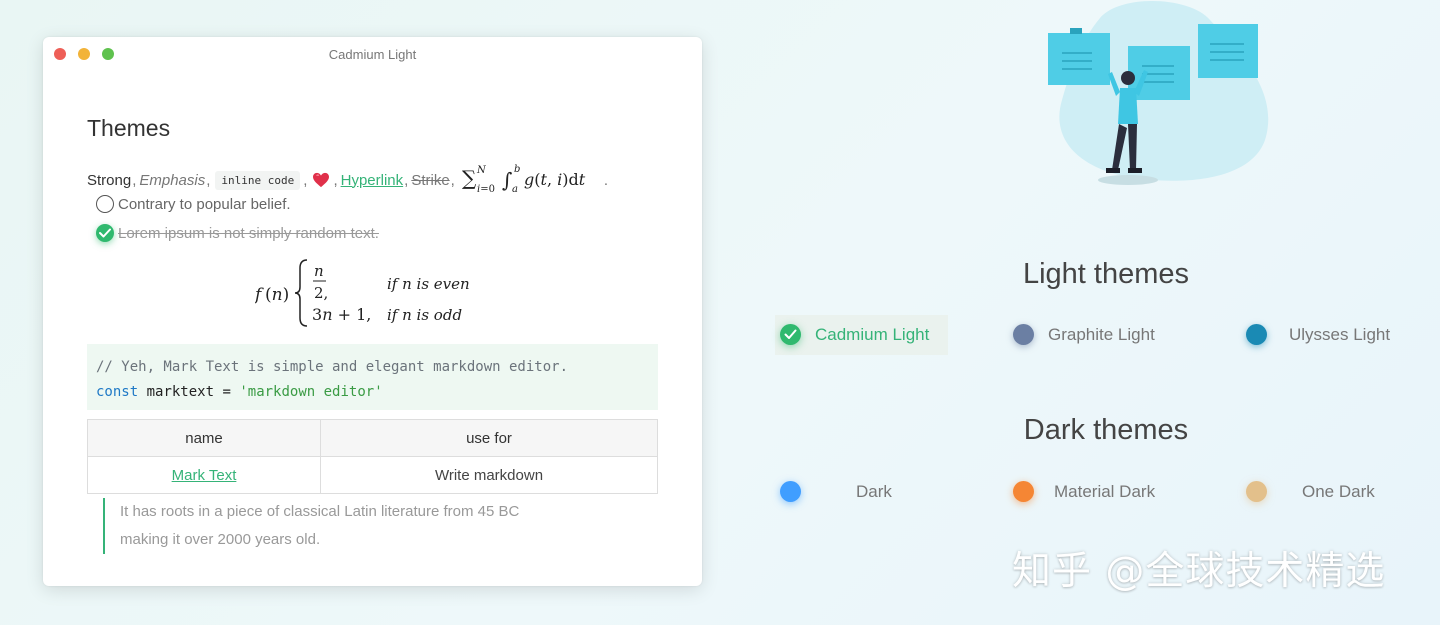 This screenshot has width=1440, height=625. What do you see at coordinates (129, 128) in the screenshot?
I see `document-heading: Themes` at bounding box center [129, 128].